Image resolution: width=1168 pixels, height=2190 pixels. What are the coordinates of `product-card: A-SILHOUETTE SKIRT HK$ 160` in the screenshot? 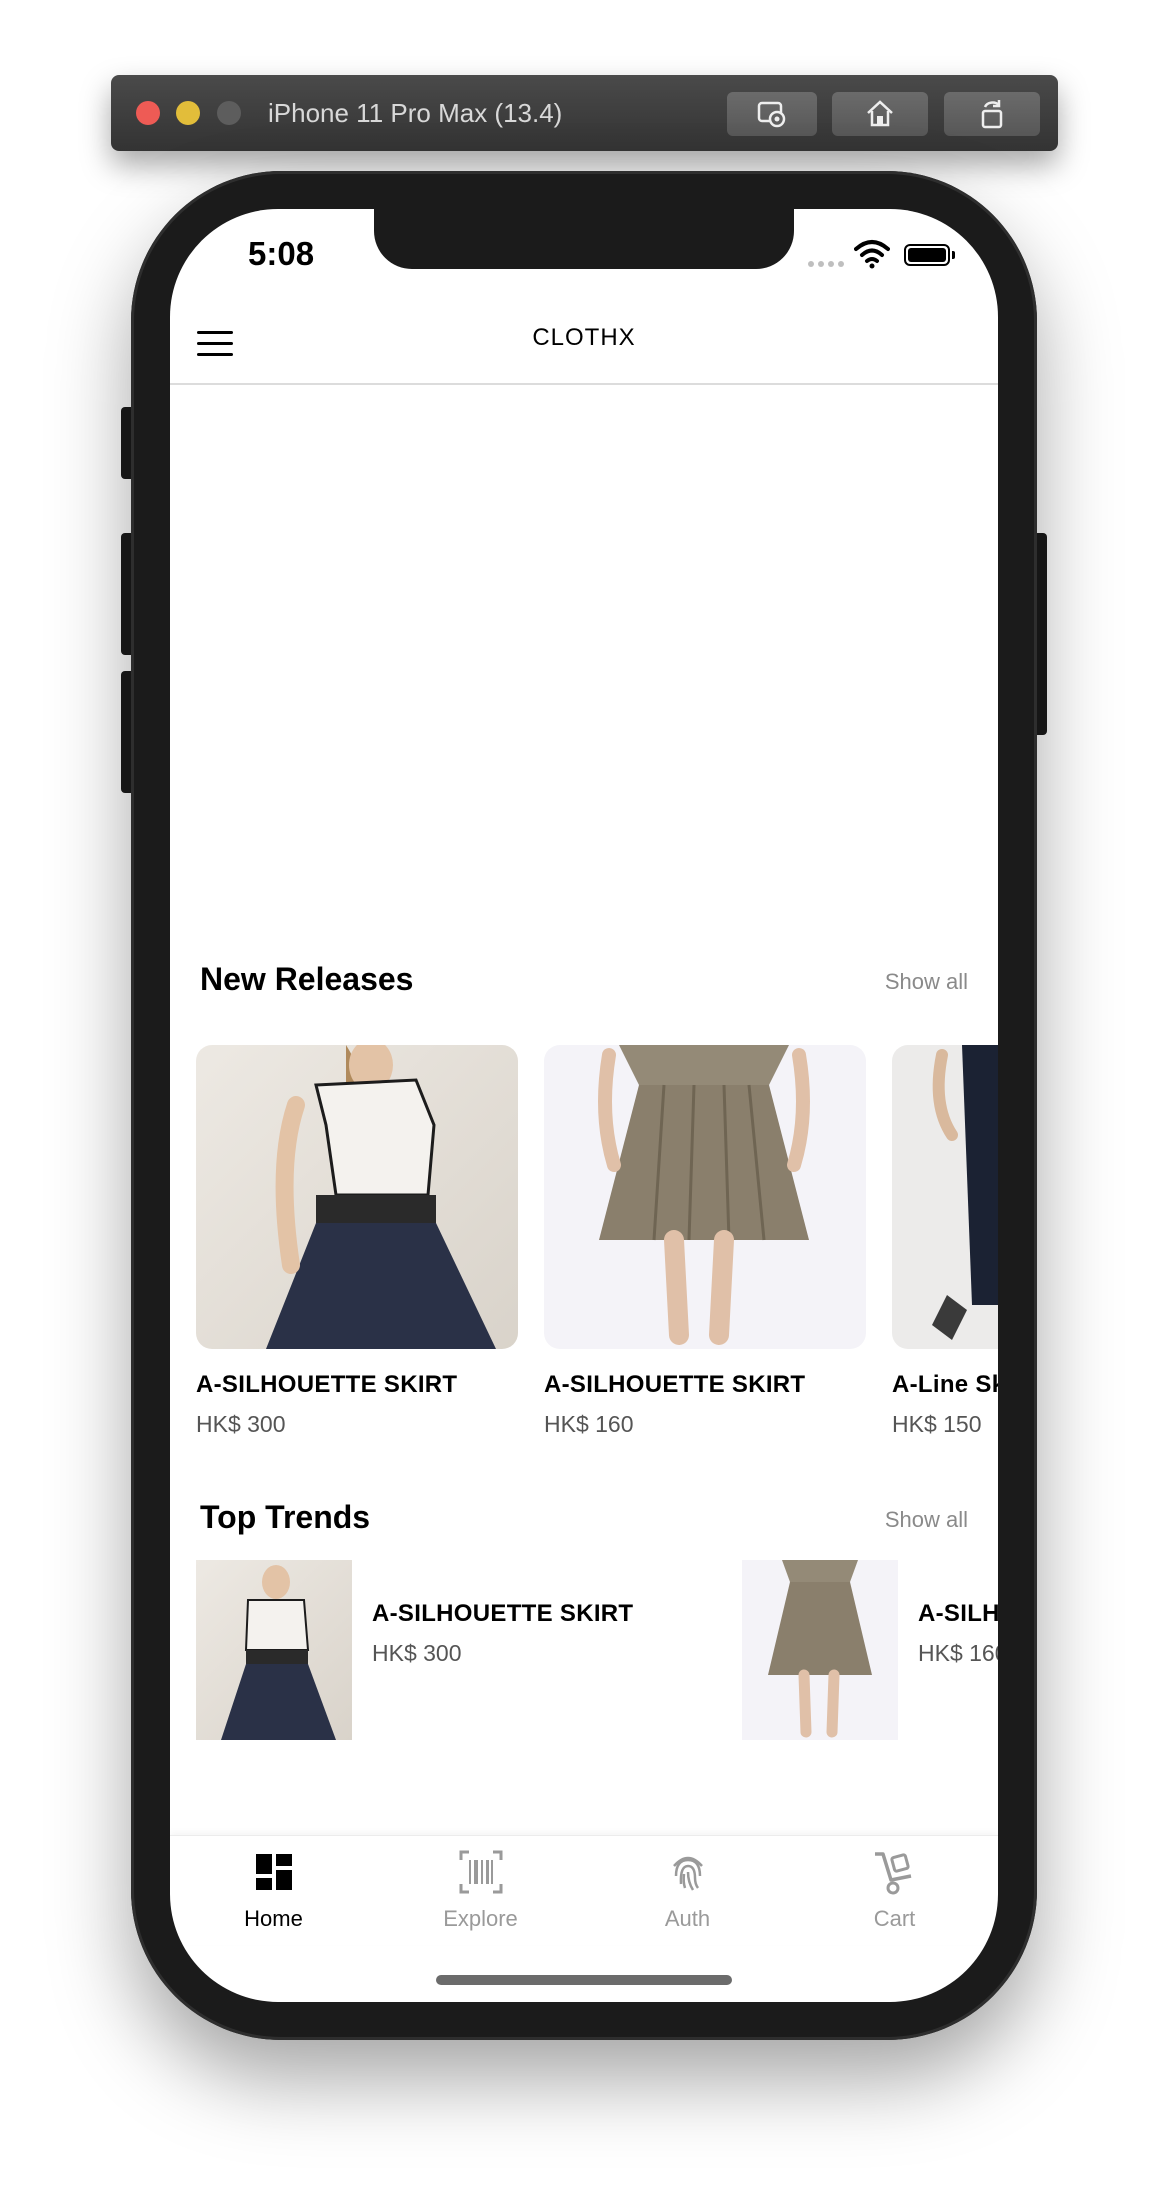 It's located at (705, 1241).